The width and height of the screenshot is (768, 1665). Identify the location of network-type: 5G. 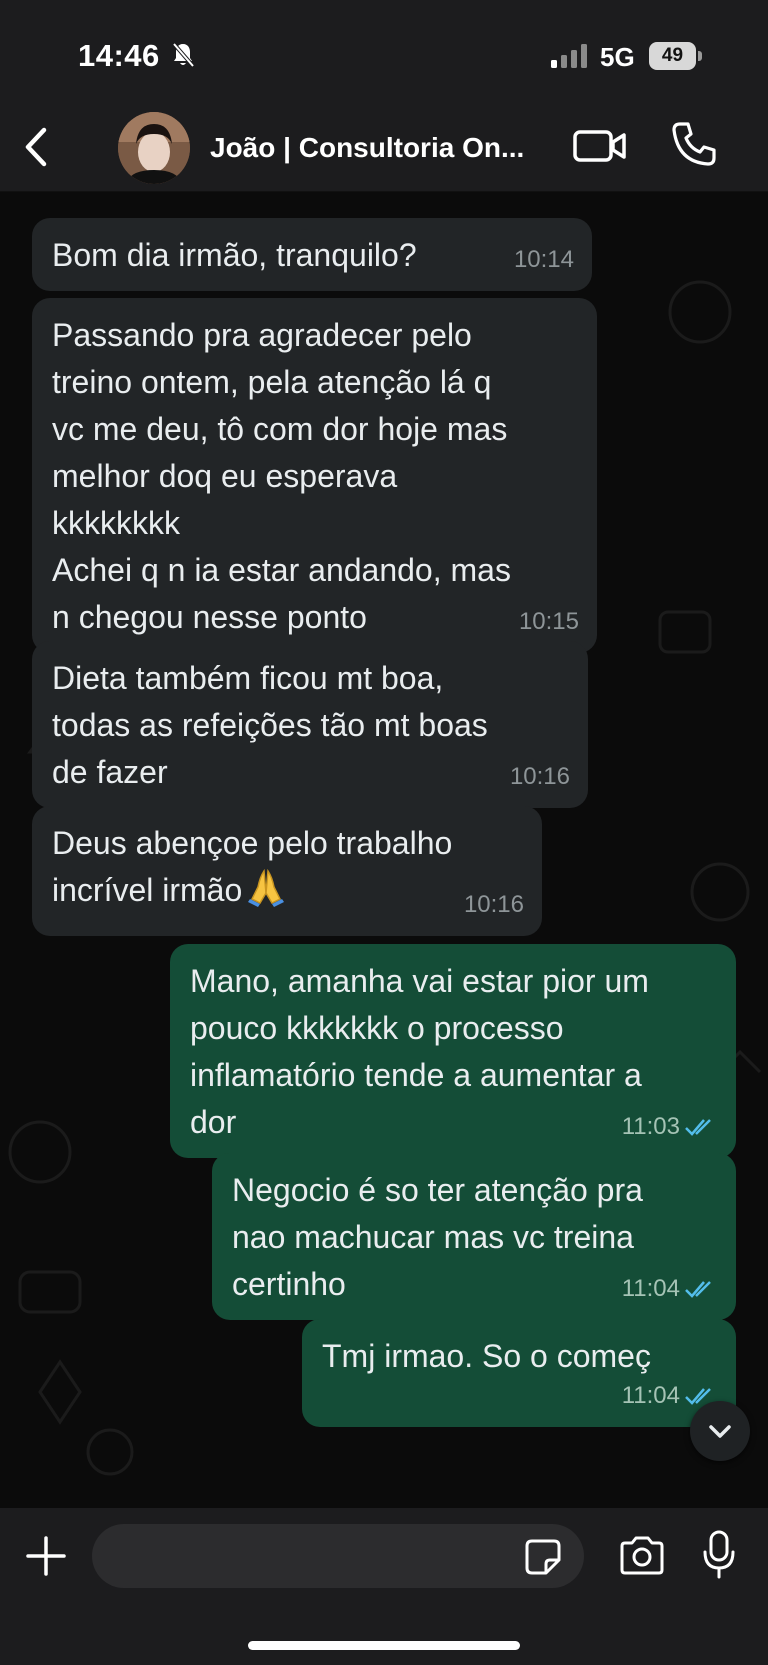
(617, 57).